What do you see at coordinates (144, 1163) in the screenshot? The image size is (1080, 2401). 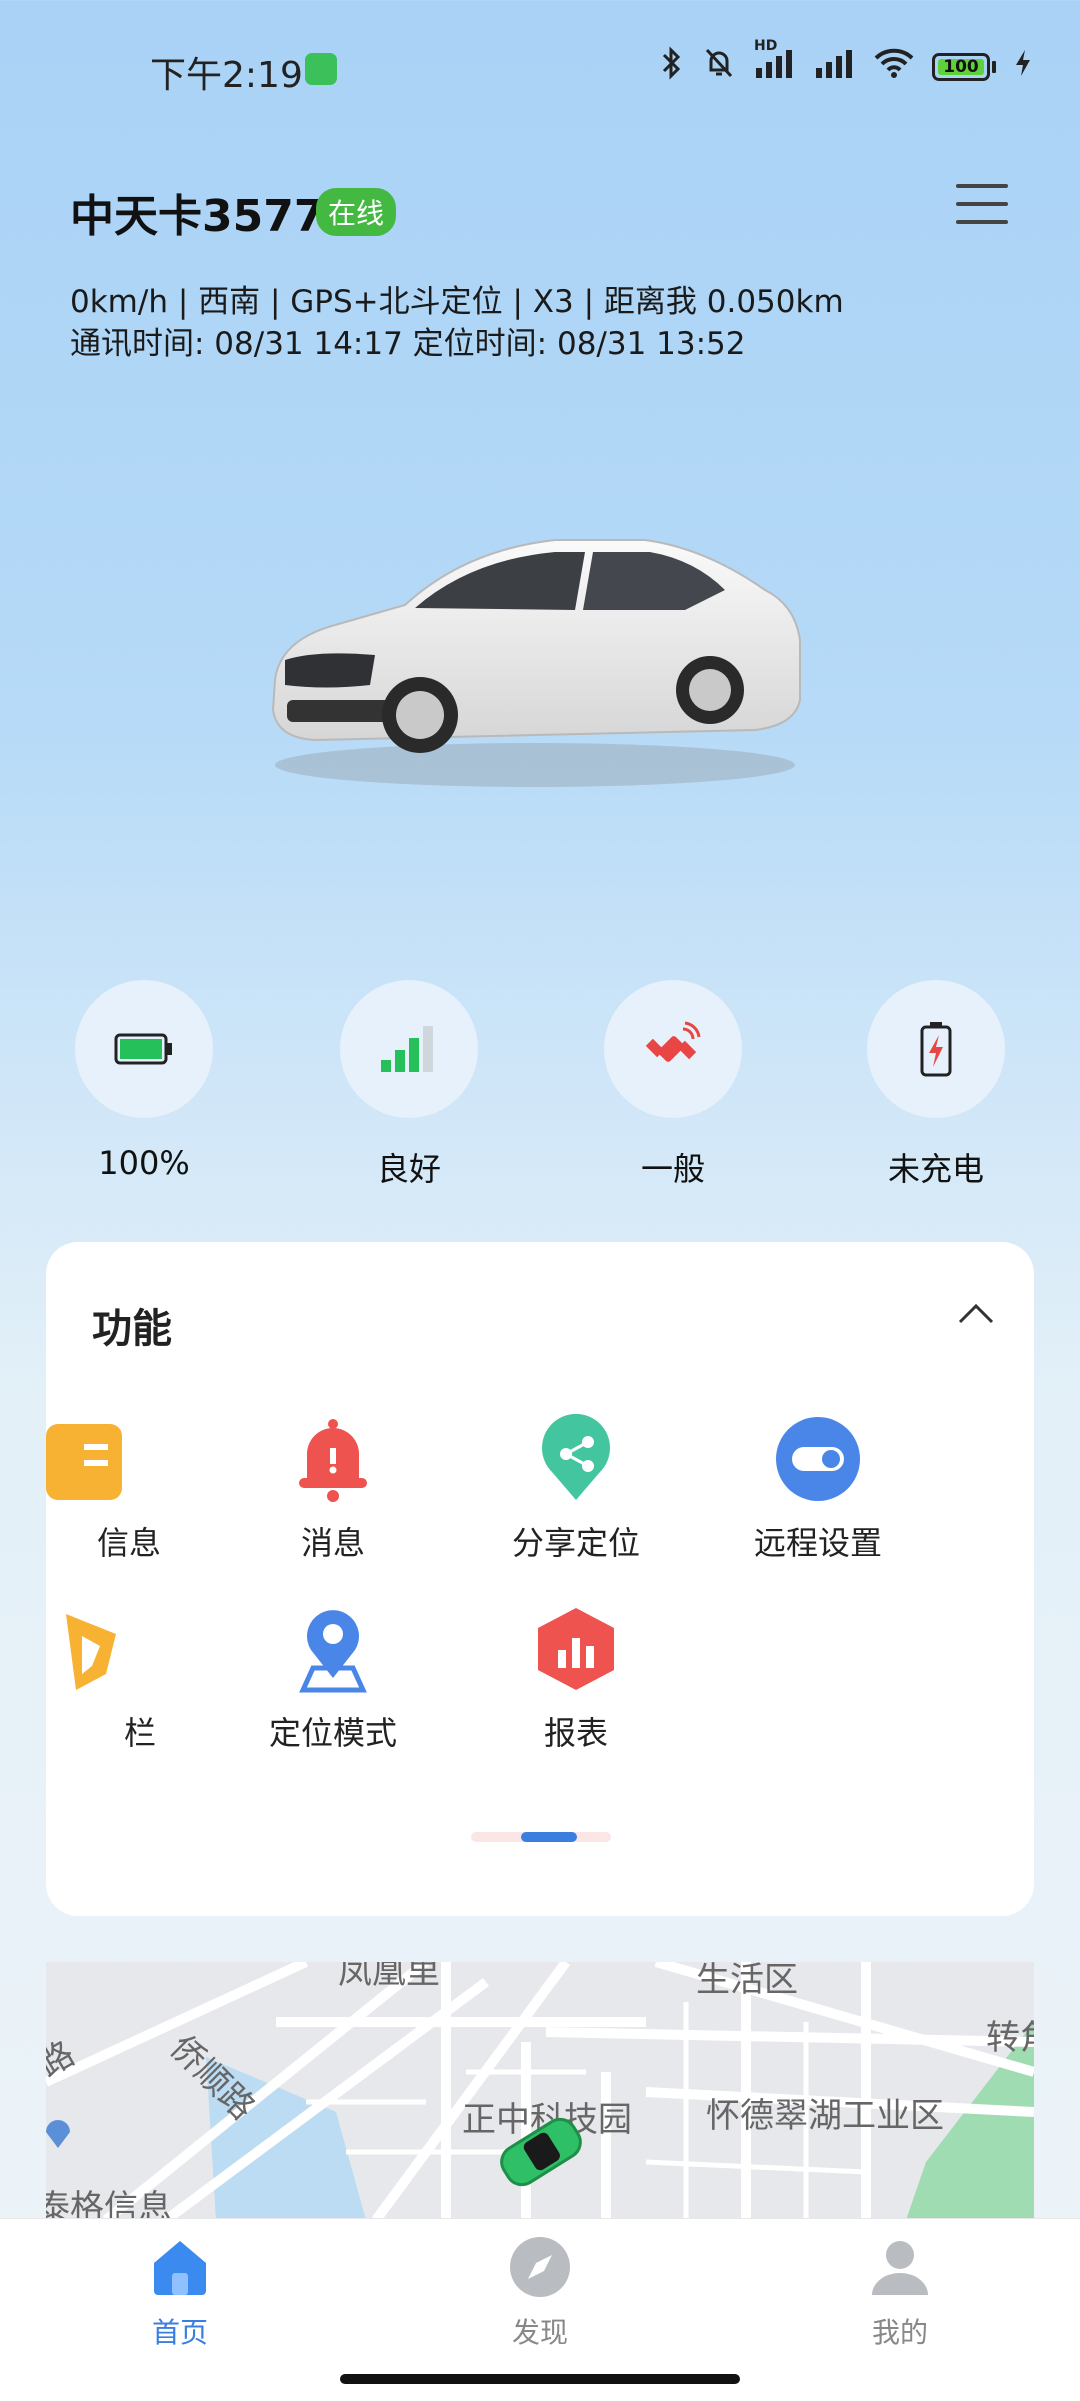 I see `battery-label: 100%` at bounding box center [144, 1163].